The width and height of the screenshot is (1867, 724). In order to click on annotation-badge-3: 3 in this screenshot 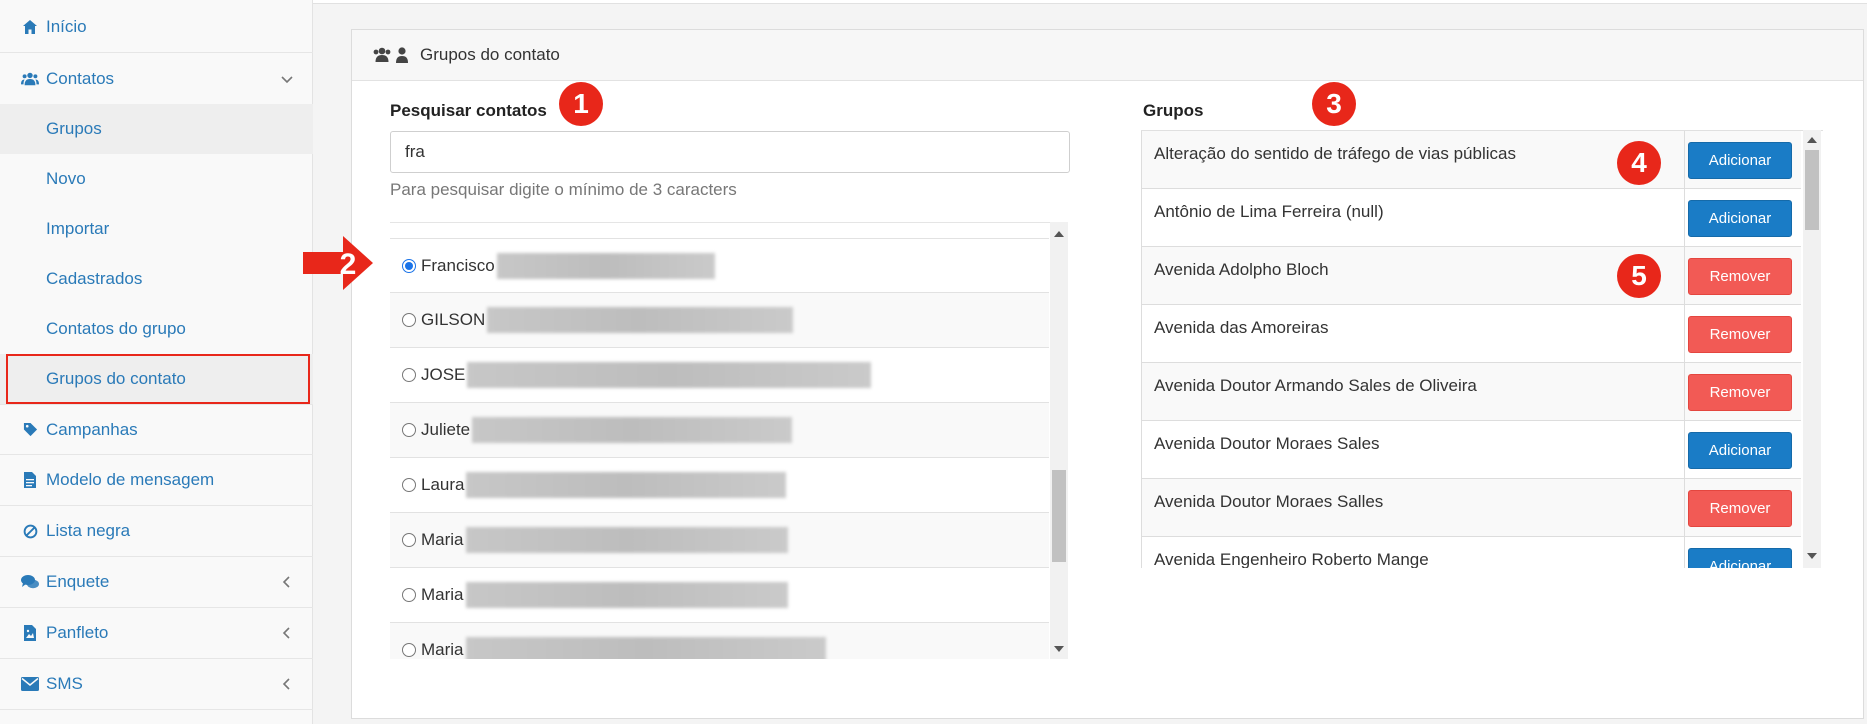, I will do `click(1334, 104)`.